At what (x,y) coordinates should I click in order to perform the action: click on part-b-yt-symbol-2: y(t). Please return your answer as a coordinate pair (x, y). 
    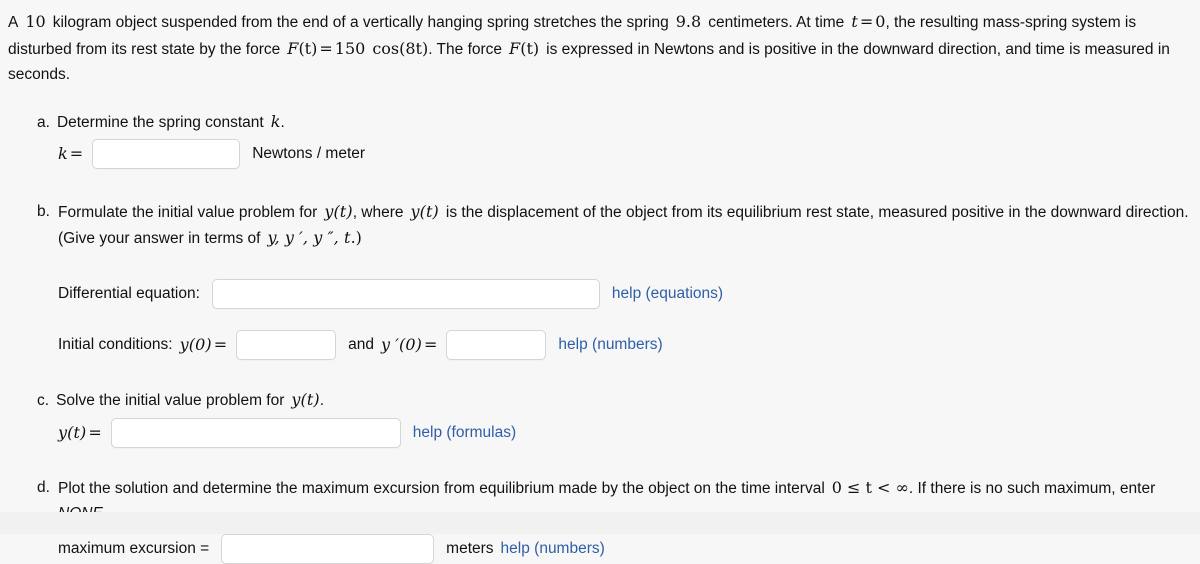
    Looking at the image, I should click on (424, 211).